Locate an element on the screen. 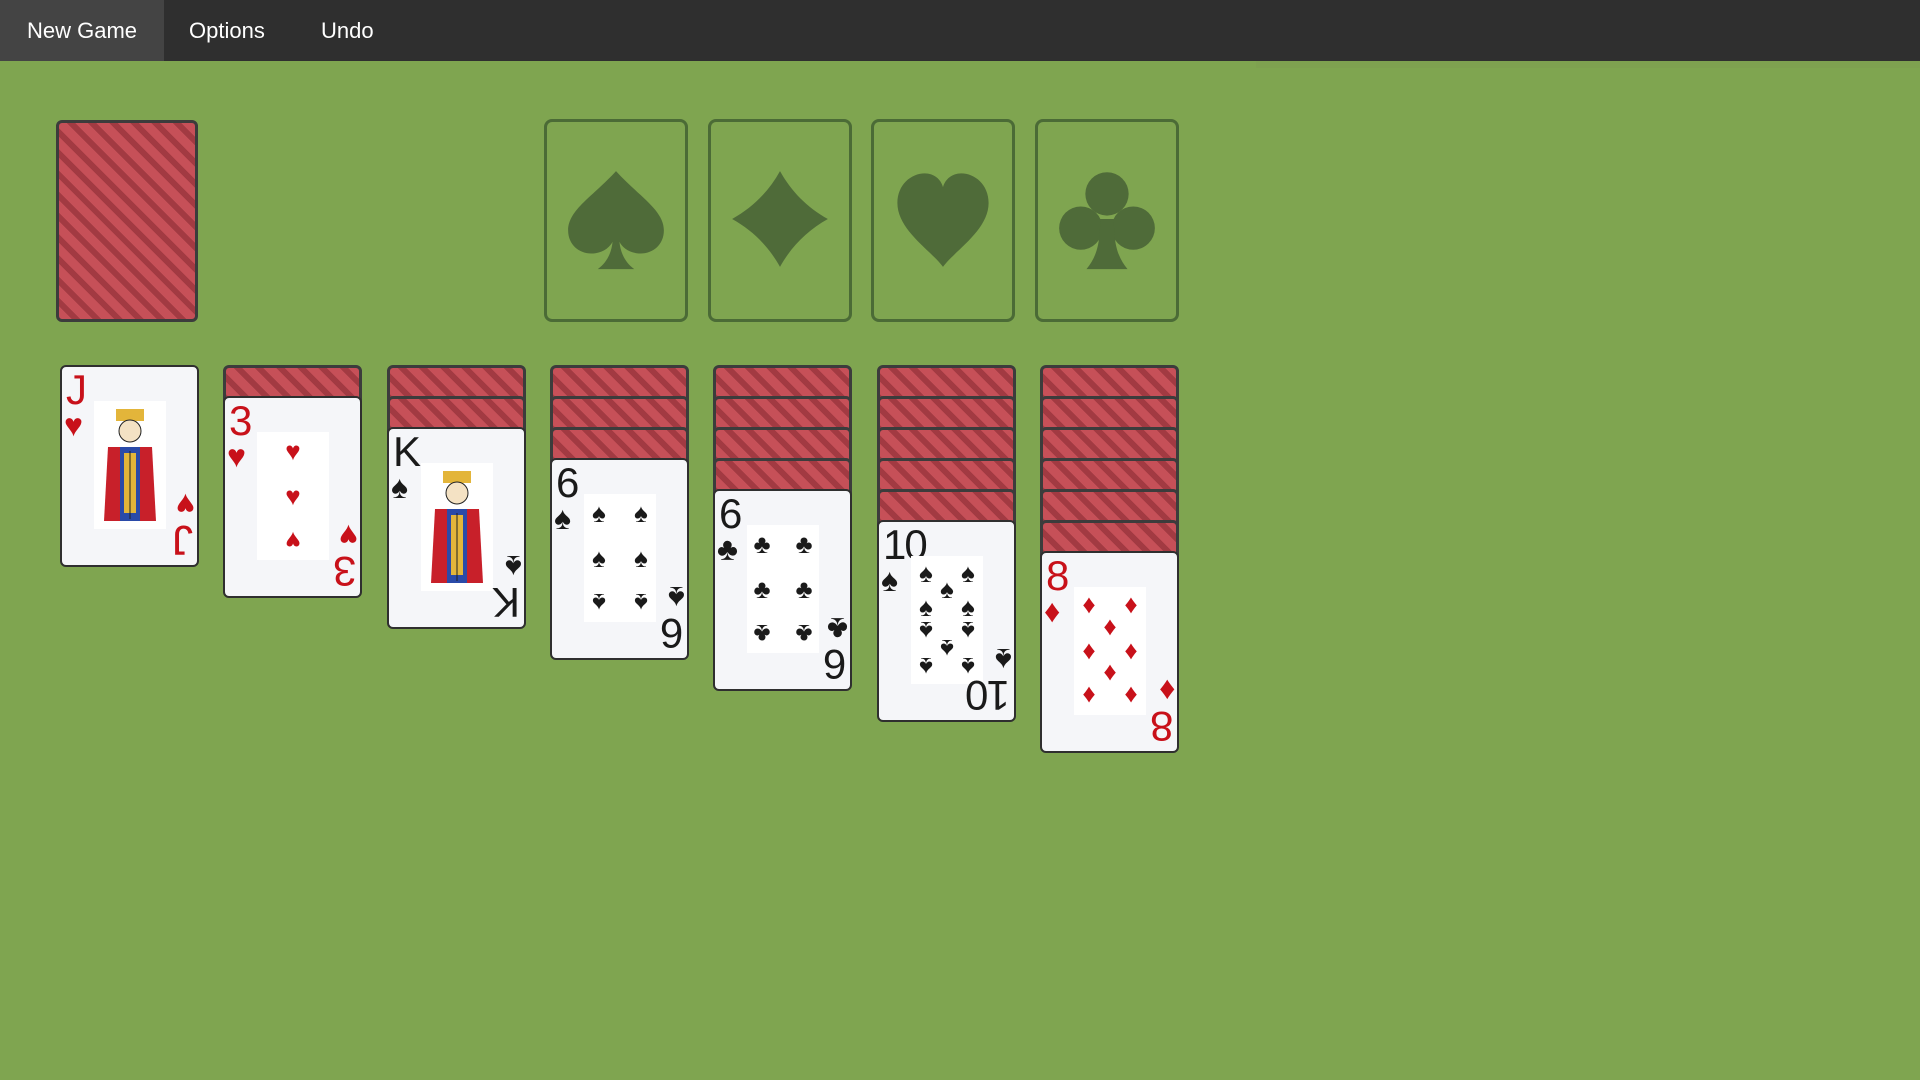 Image resolution: width=1920 pixels, height=1080 pixels. card-rank: 3 is located at coordinates (345, 571).